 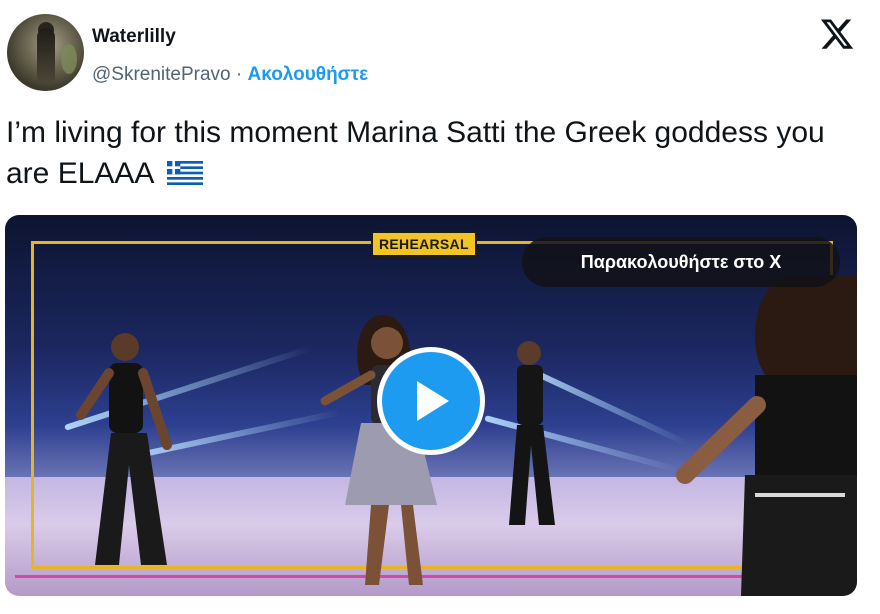 What do you see at coordinates (424, 244) in the screenshot?
I see `rehearsal-badge: REHEARSAL` at bounding box center [424, 244].